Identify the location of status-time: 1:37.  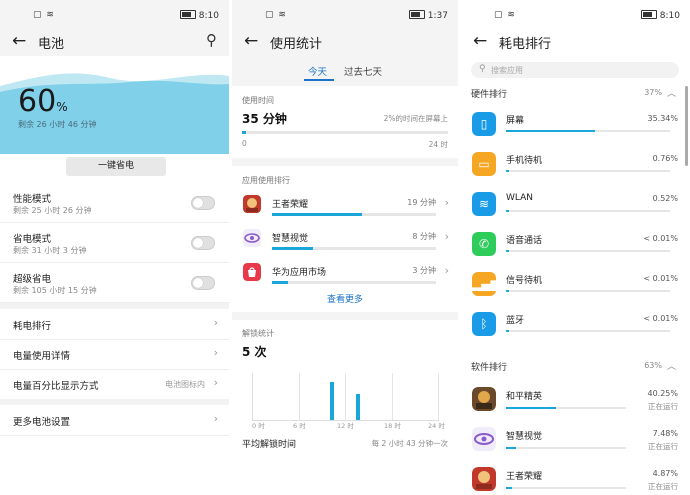
(437, 16).